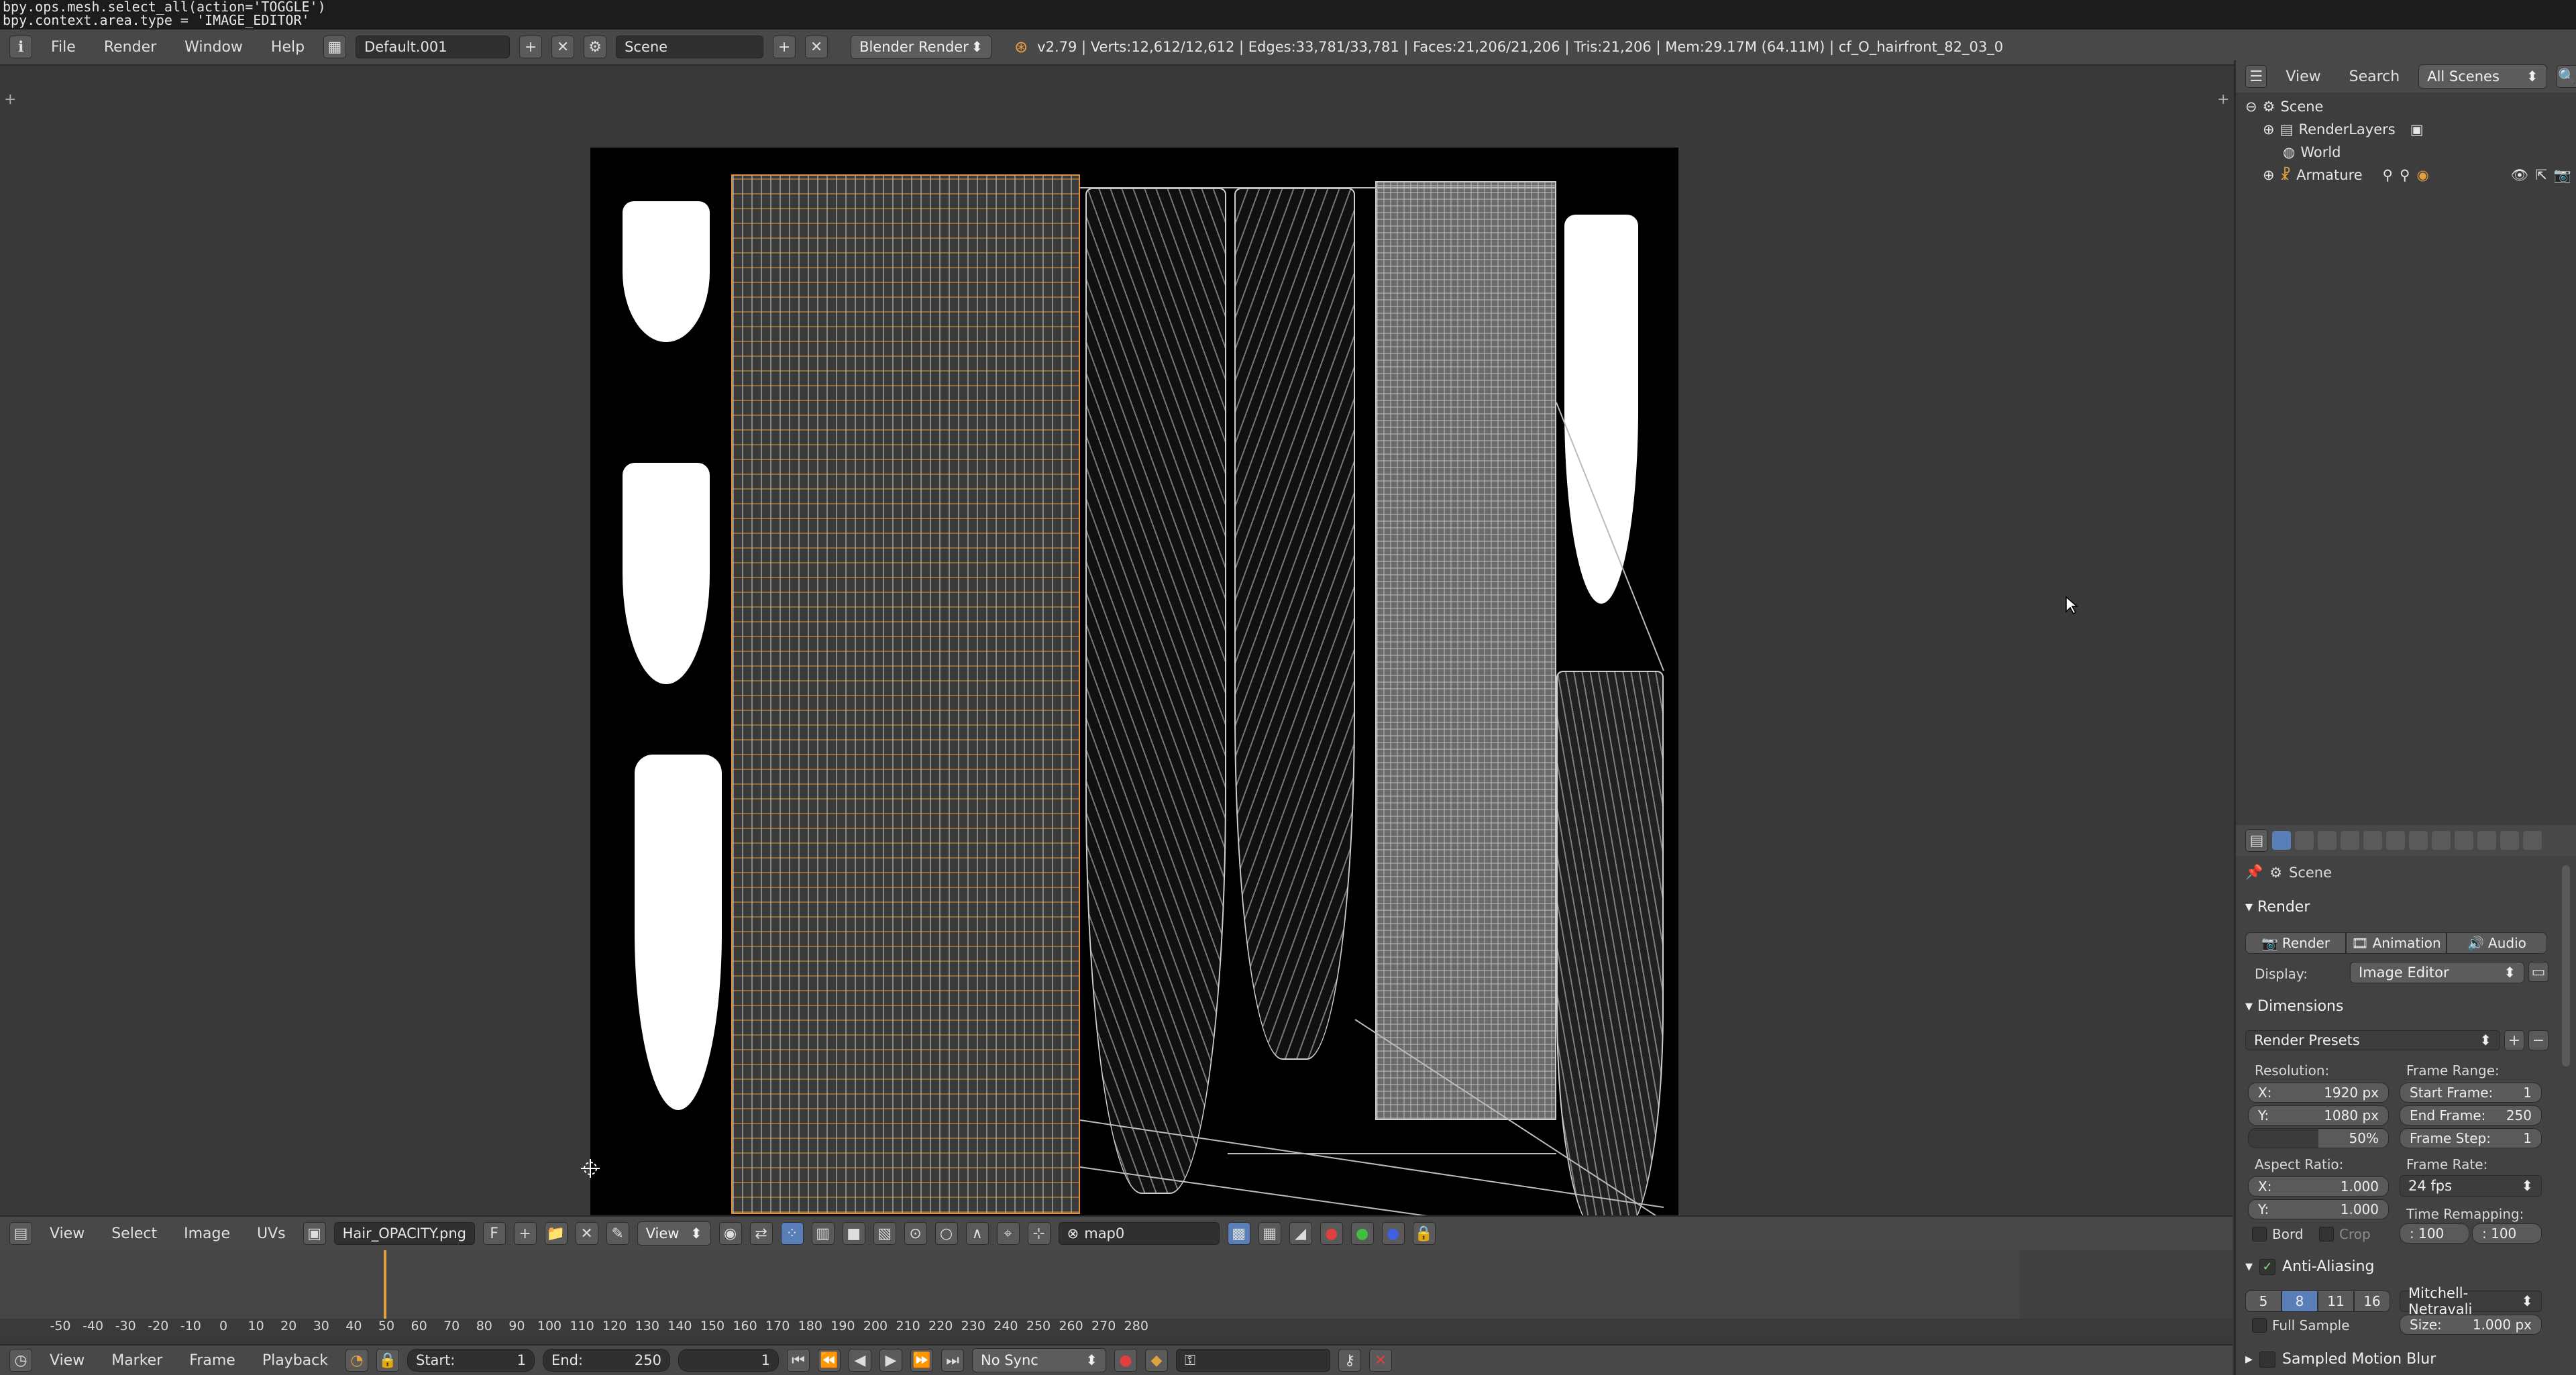 This screenshot has width=2576, height=1375. I want to click on insert-keyframe-icon: ⚷, so click(1349, 1361).